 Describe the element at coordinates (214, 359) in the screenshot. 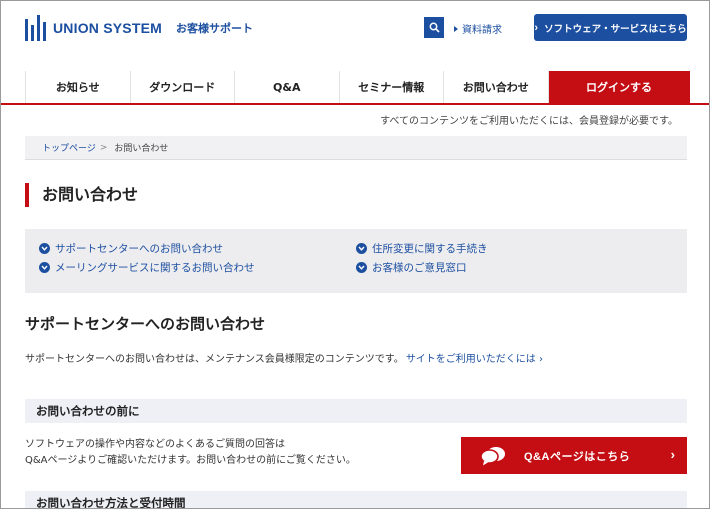

I see `support-desc-text: サポートセンターへのお問い合わせは、メンテナンス会員様限定のコンテンツです。` at that location.